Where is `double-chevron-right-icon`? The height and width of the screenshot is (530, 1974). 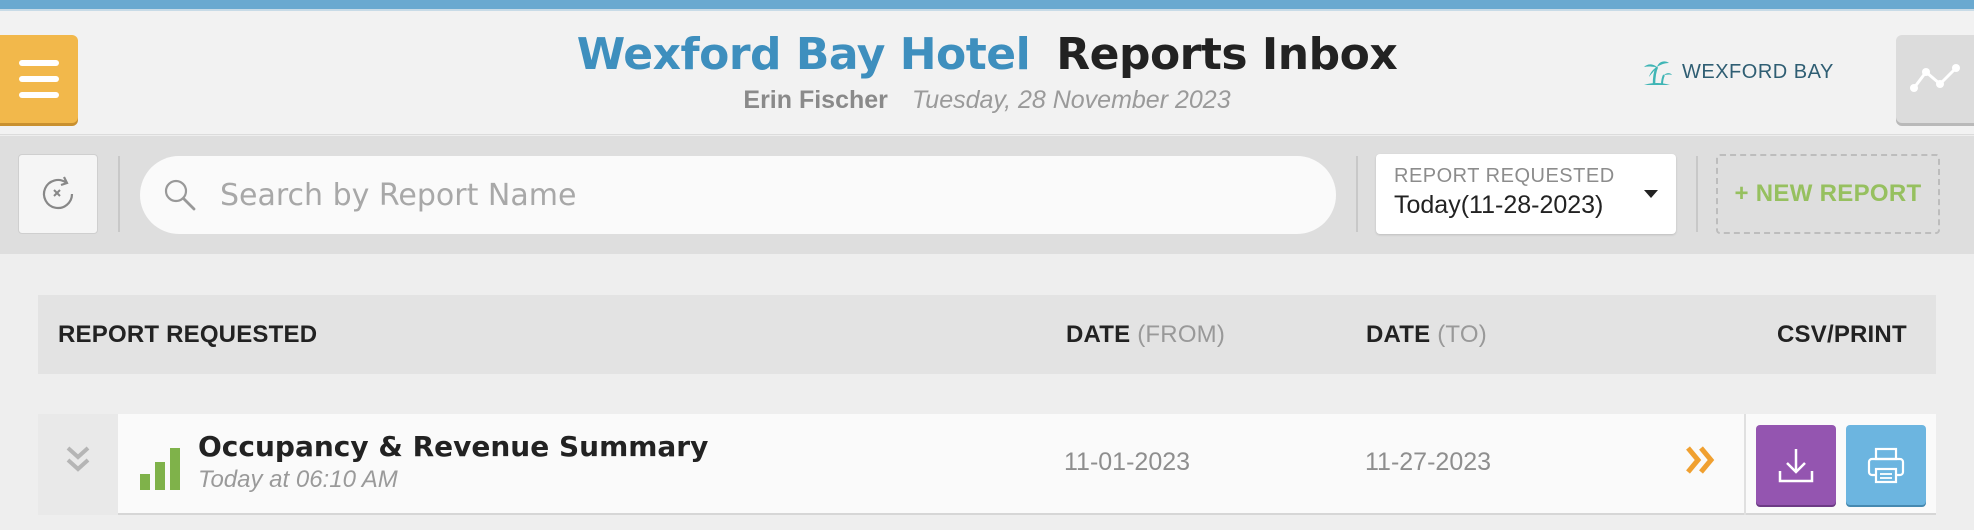 double-chevron-right-icon is located at coordinates (1700, 460).